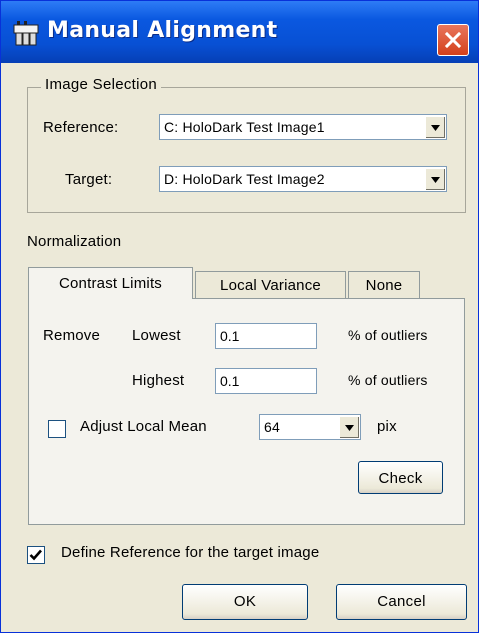 The image size is (479, 633). What do you see at coordinates (26, 34) in the screenshot?
I see `app-icon` at bounding box center [26, 34].